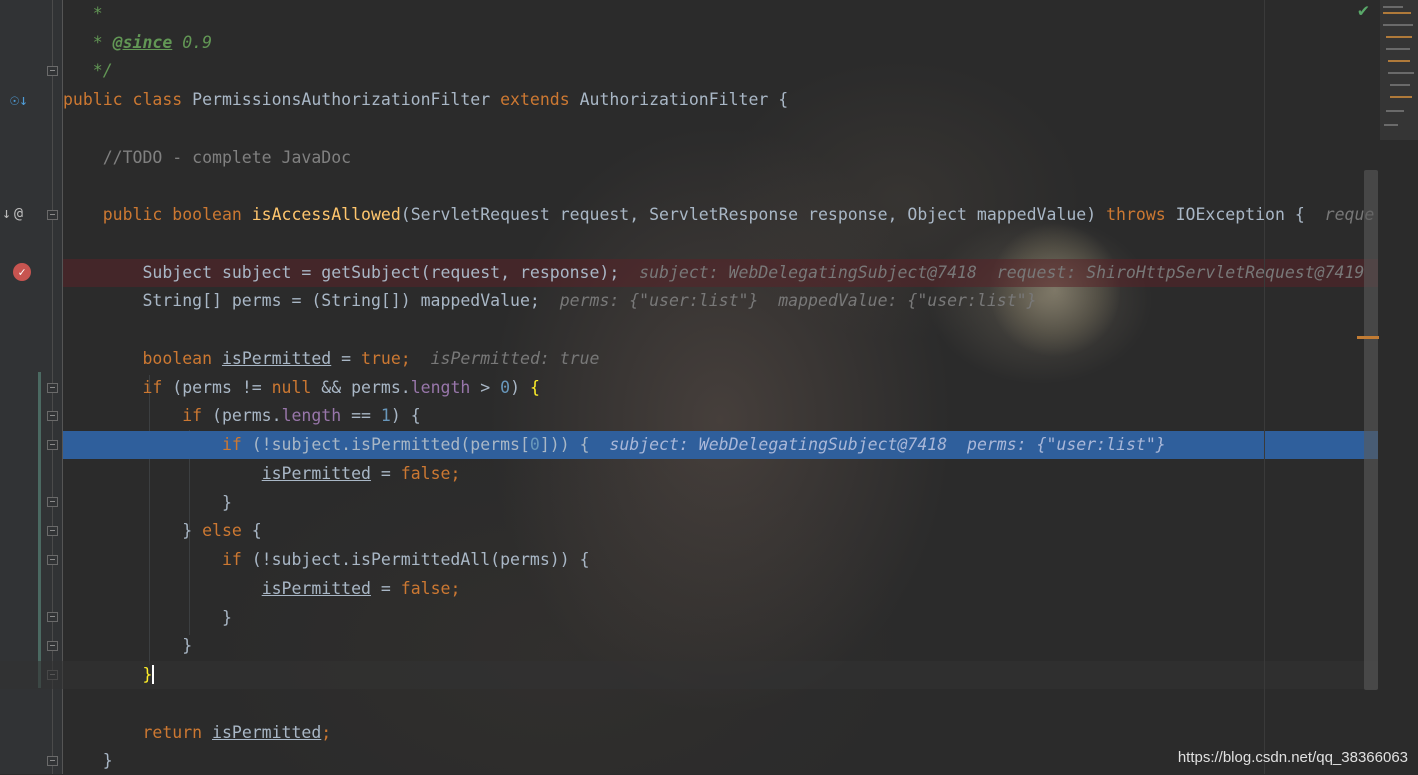 This screenshot has height=775, width=1418. Describe the element at coordinates (1292, 757) in the screenshot. I see `watermark-url: https://blog.csdn.net/qq_38366063` at that location.